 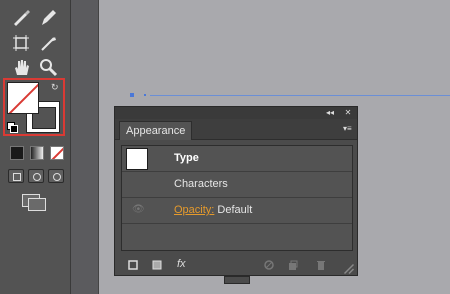 I want to click on slice-tool-icon, so click(x=48, y=43).